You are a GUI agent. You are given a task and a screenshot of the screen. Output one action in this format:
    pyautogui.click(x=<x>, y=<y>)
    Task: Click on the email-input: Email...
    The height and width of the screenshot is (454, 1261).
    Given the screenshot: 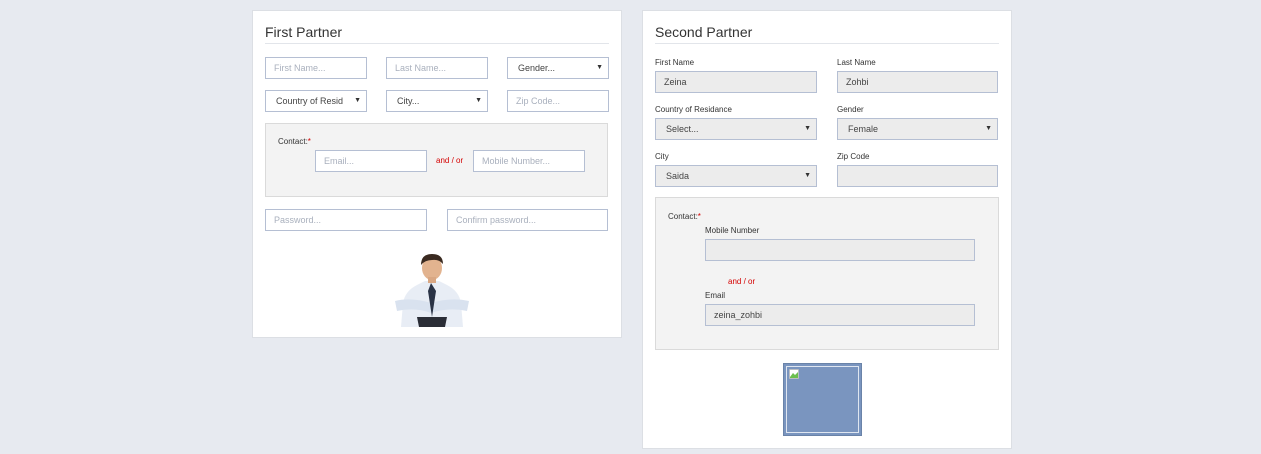 What is the action you would take?
    pyautogui.click(x=371, y=161)
    